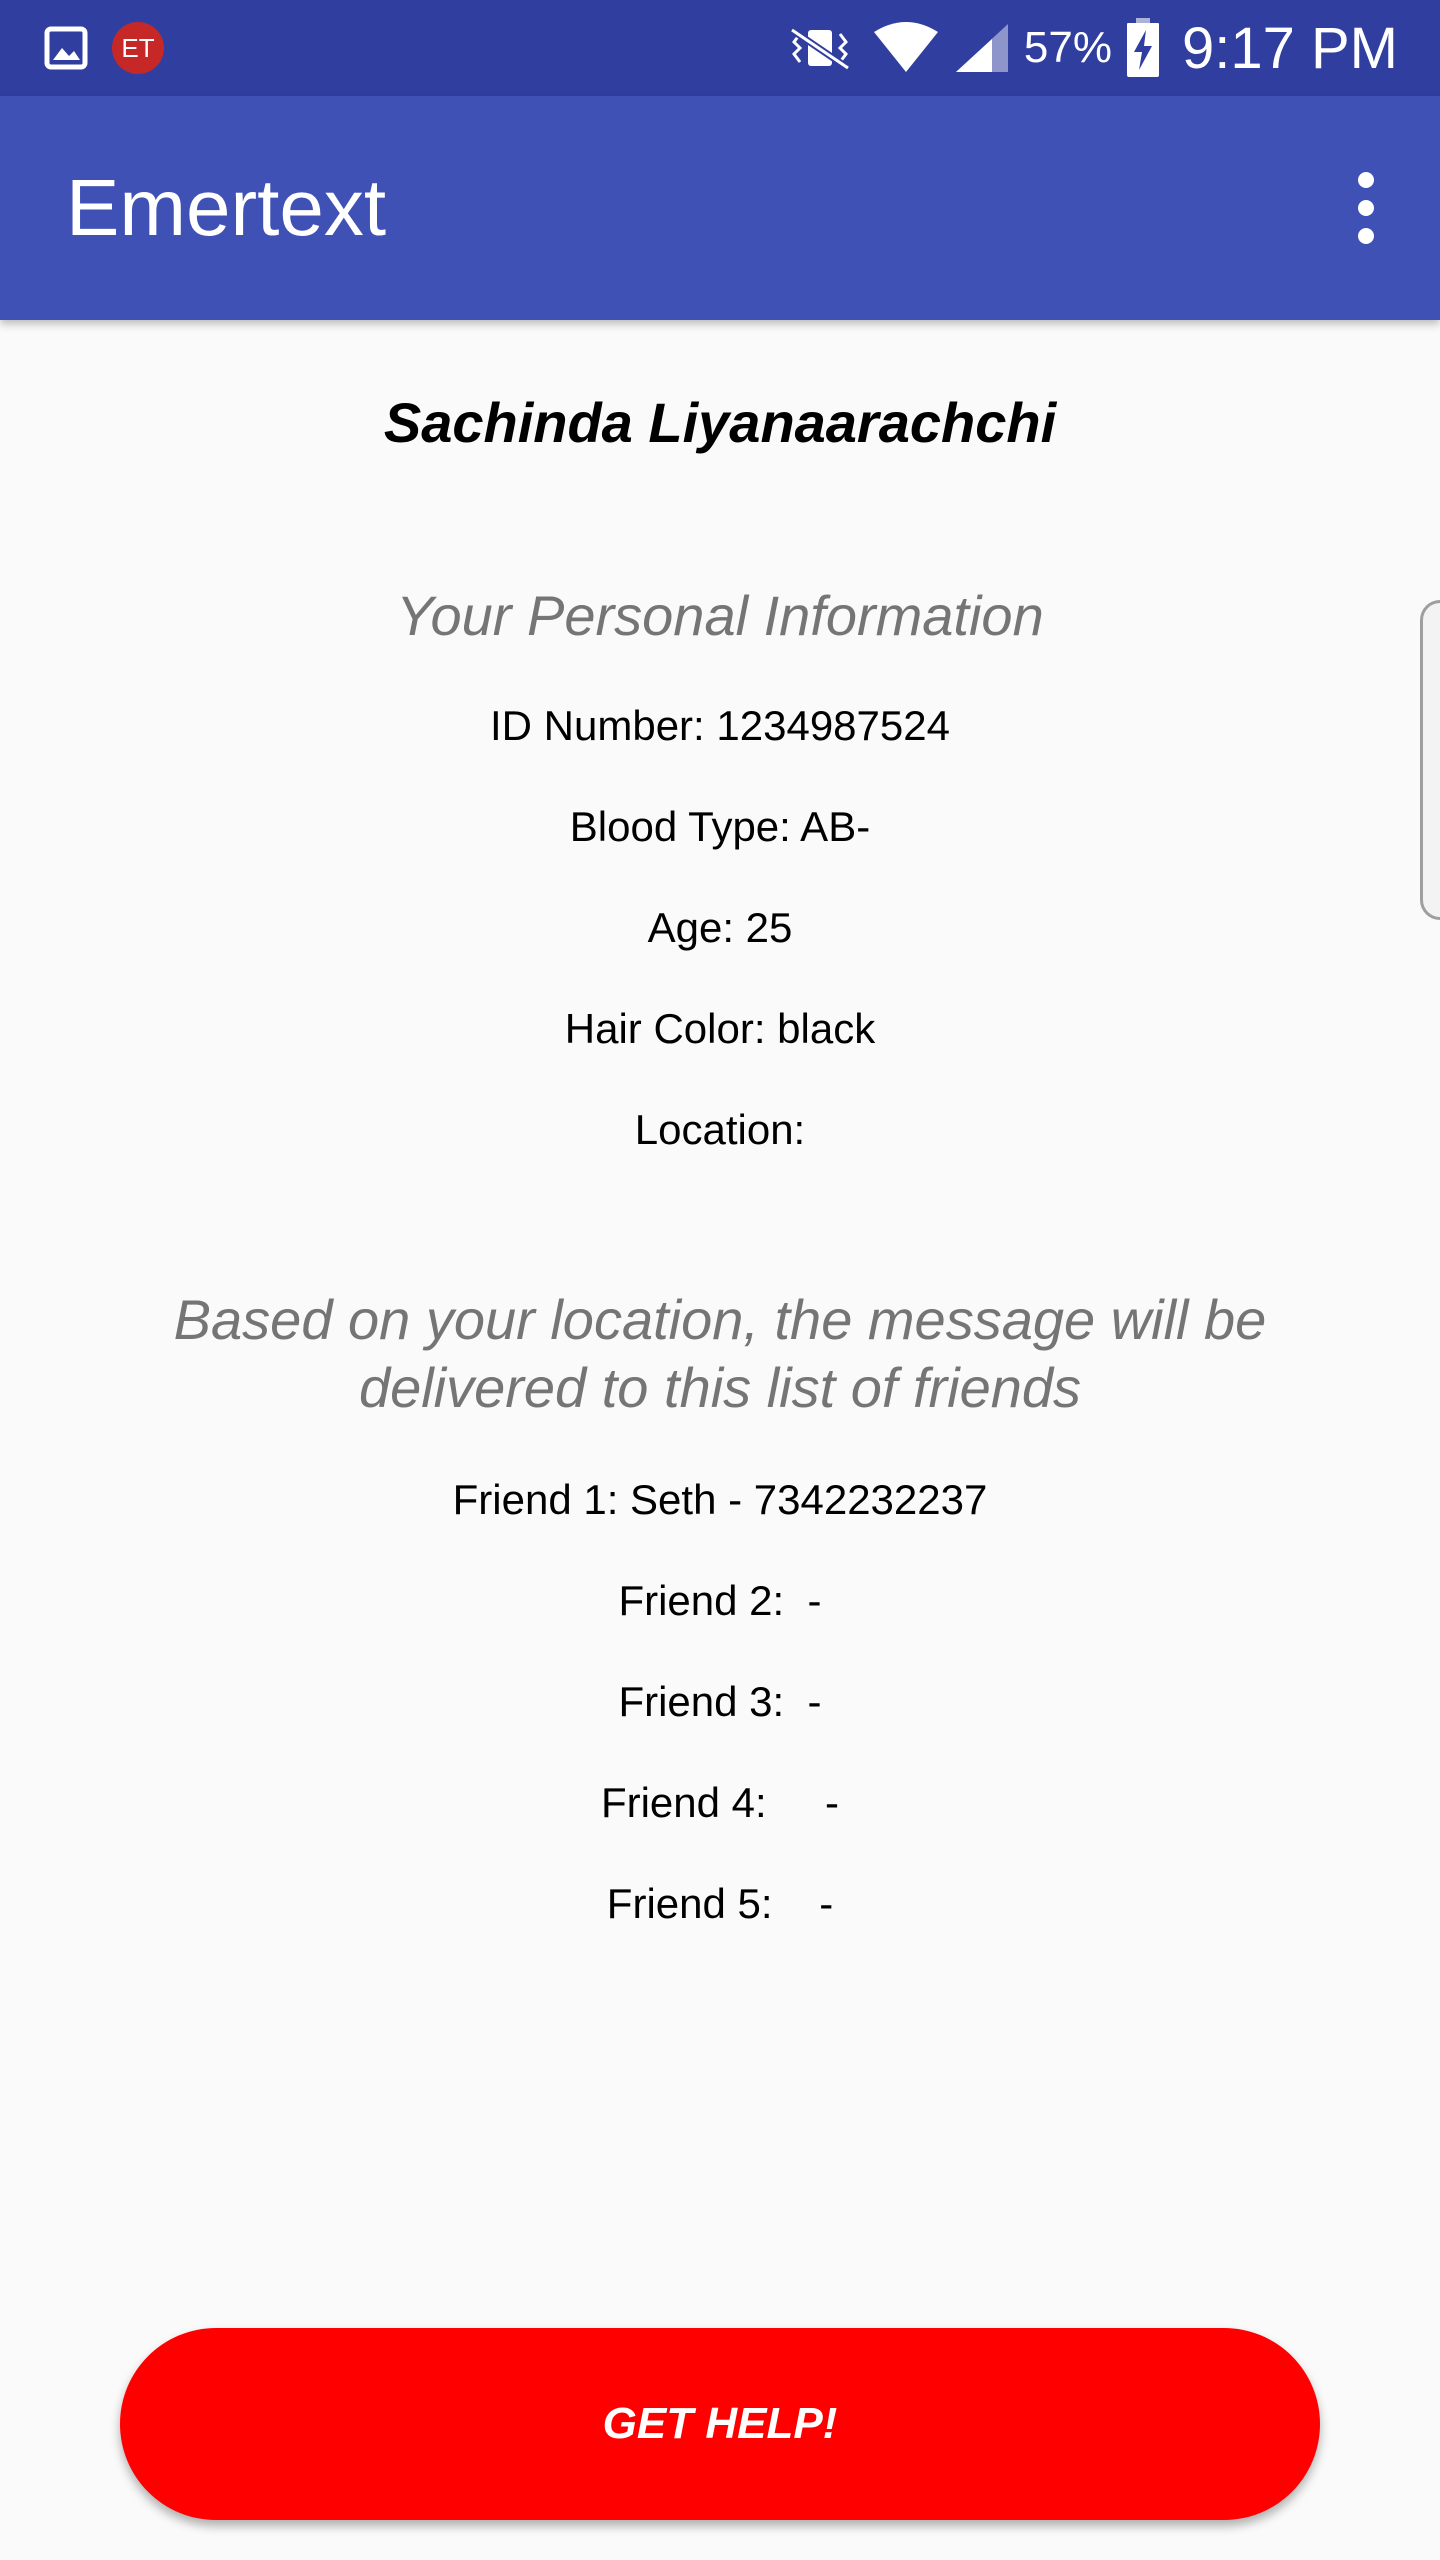 The width and height of the screenshot is (1440, 2560). What do you see at coordinates (819, 49) in the screenshot?
I see `vibrate-icon` at bounding box center [819, 49].